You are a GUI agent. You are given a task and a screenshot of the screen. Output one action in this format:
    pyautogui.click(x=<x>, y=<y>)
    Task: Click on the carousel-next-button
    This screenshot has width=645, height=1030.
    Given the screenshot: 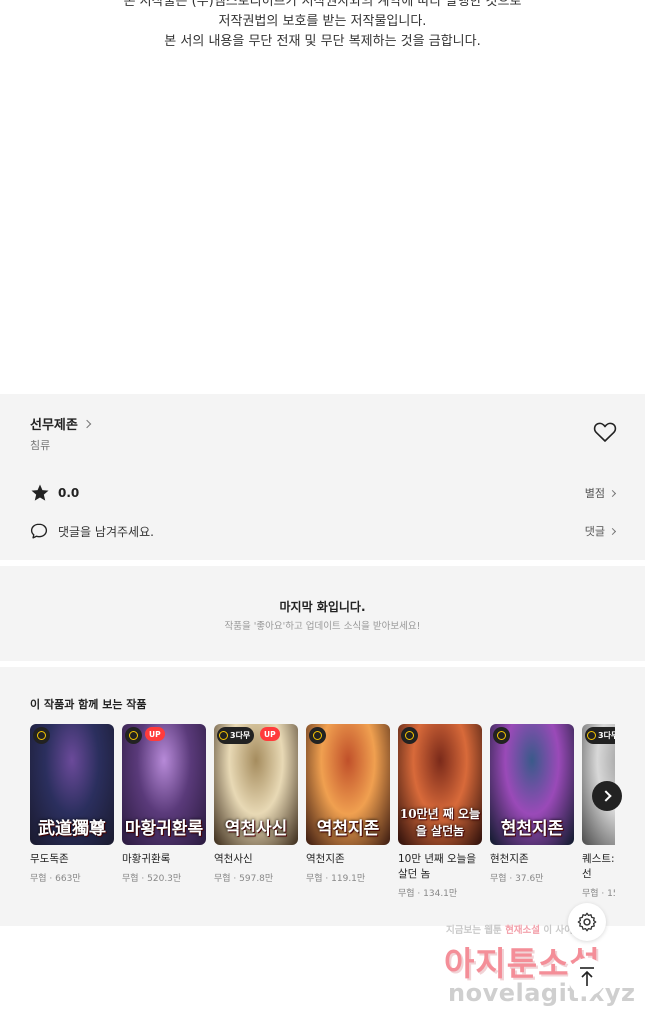 What is the action you would take?
    pyautogui.click(x=607, y=796)
    